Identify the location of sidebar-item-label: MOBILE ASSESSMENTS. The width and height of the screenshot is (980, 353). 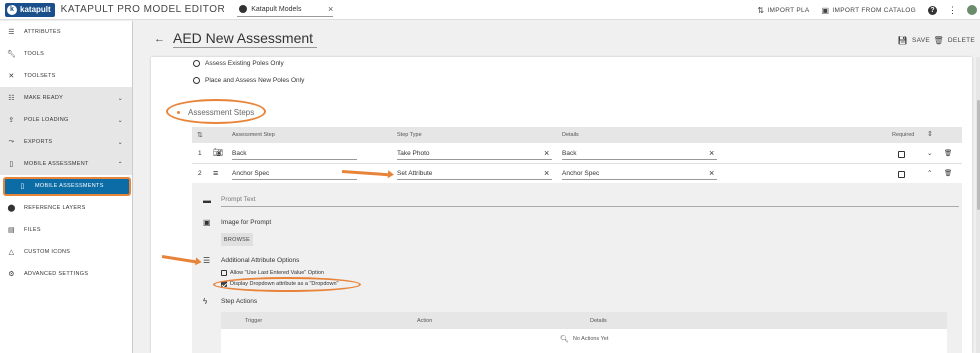
(69, 186).